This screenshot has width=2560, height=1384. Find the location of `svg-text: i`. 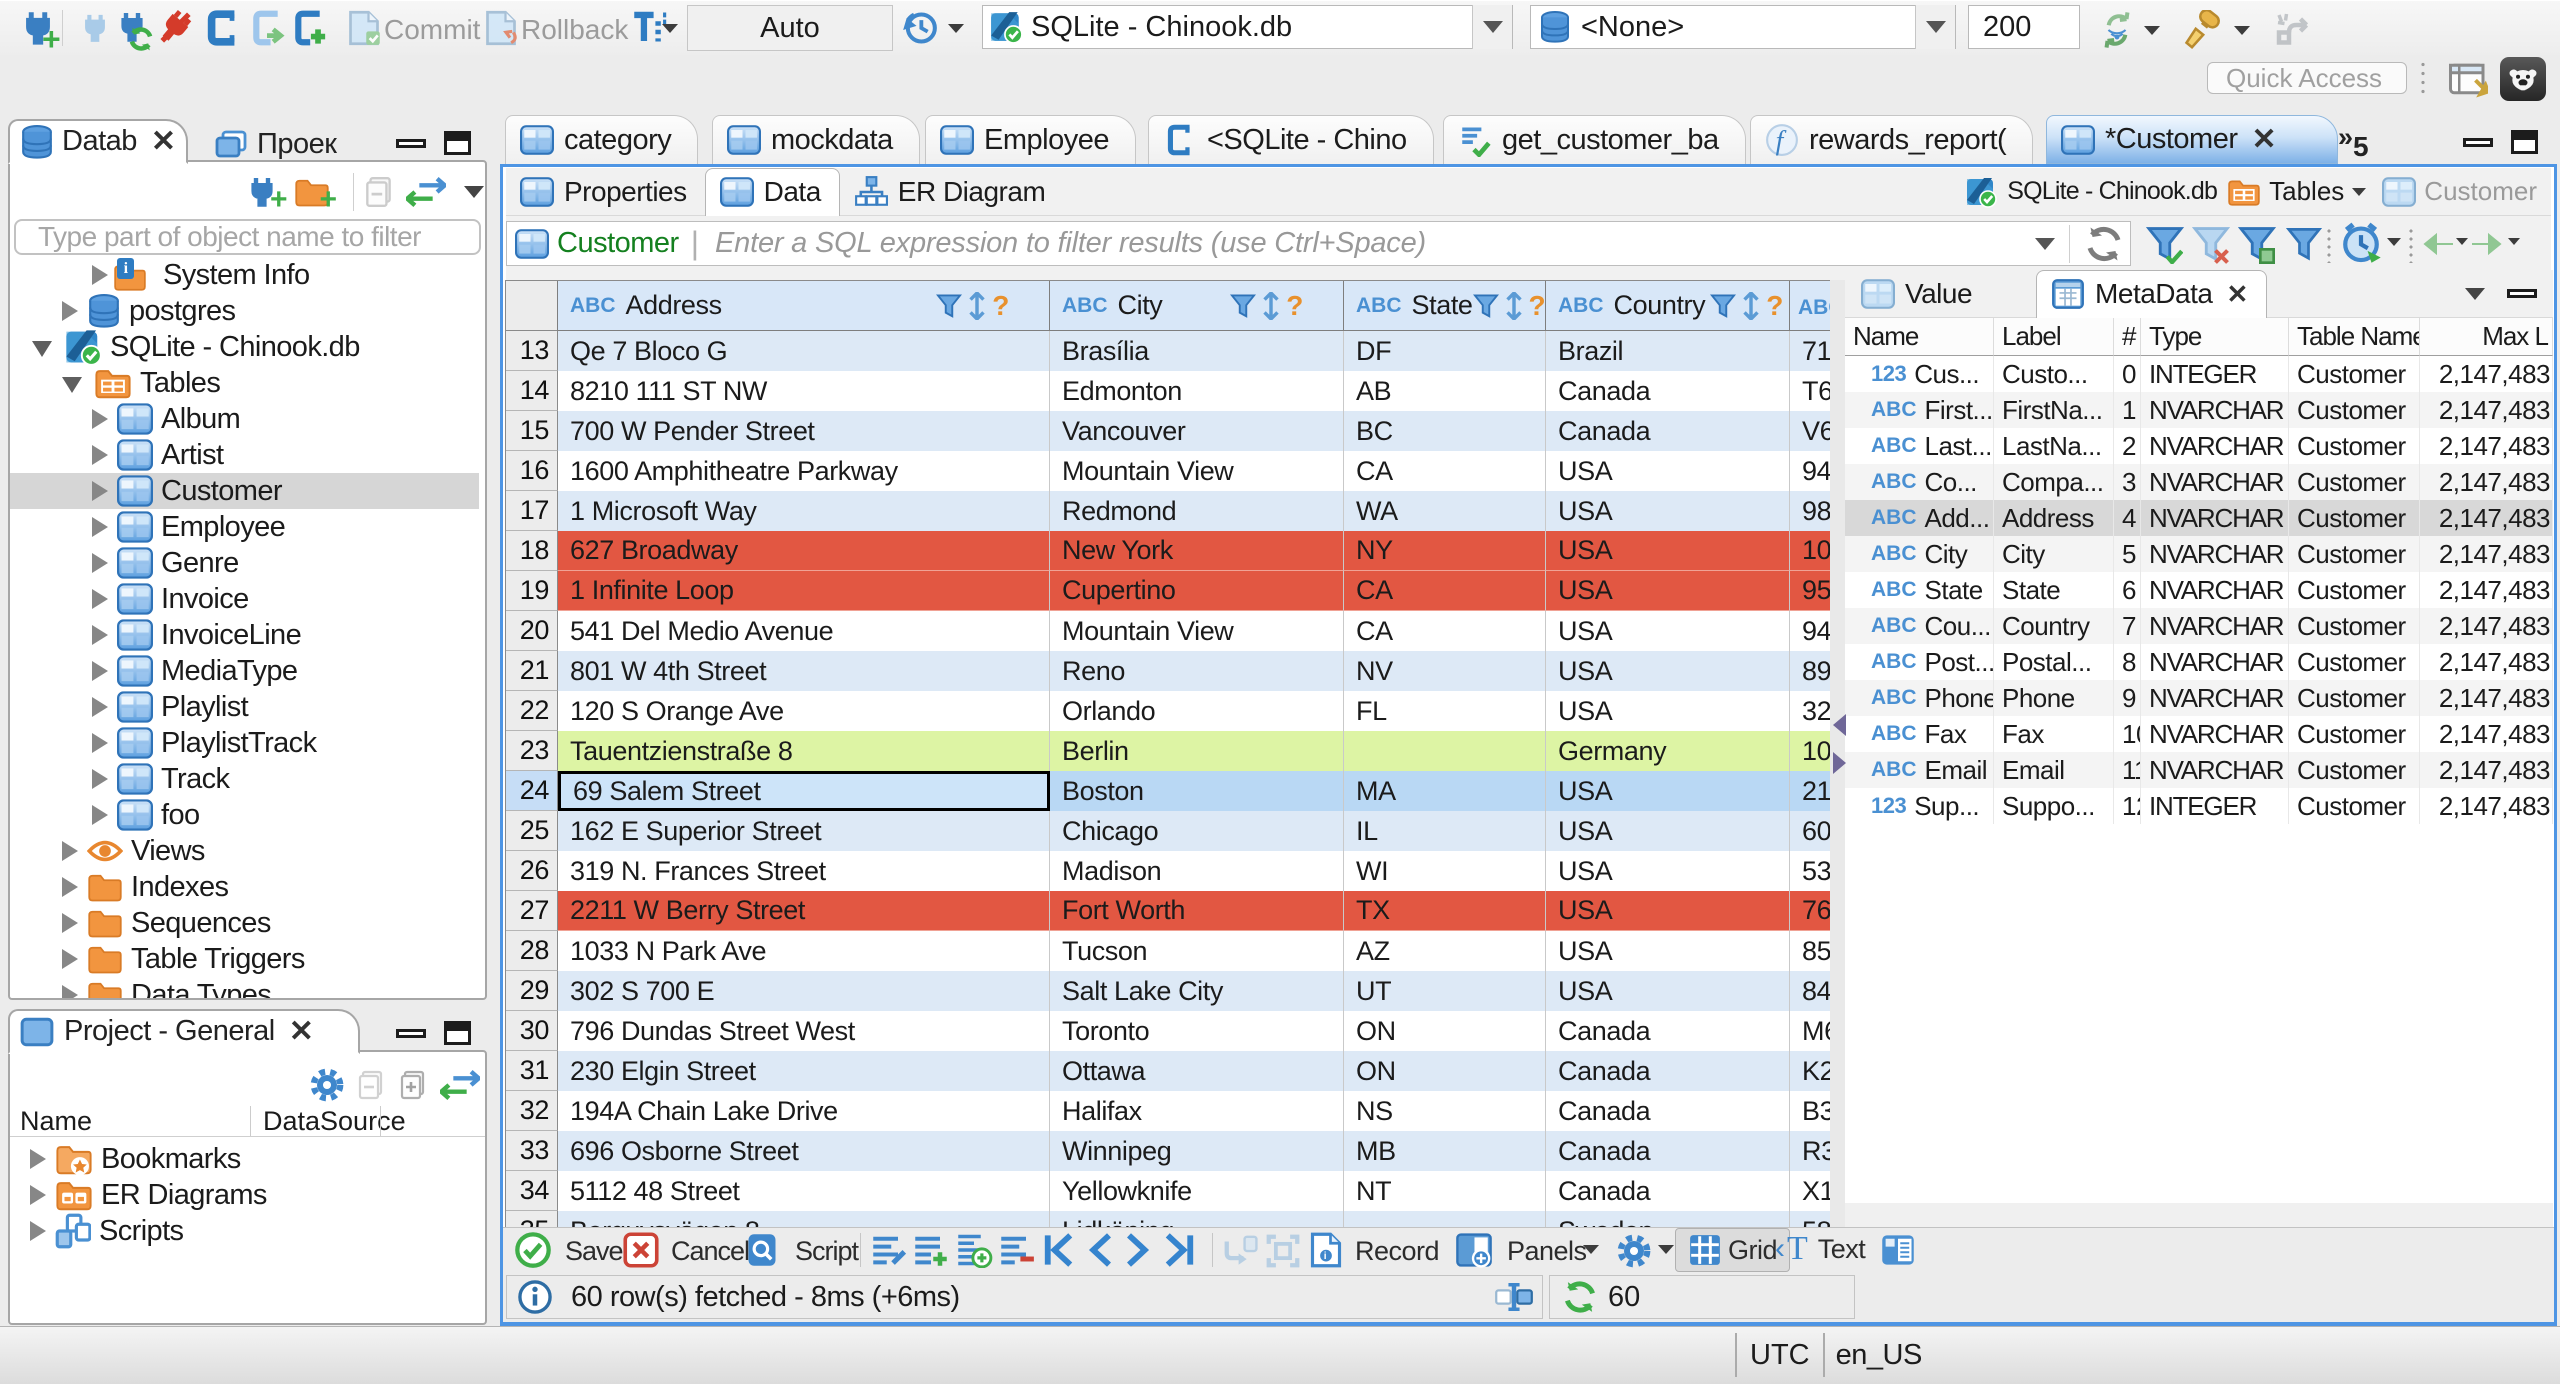

svg-text: i is located at coordinates (1325, 1256).